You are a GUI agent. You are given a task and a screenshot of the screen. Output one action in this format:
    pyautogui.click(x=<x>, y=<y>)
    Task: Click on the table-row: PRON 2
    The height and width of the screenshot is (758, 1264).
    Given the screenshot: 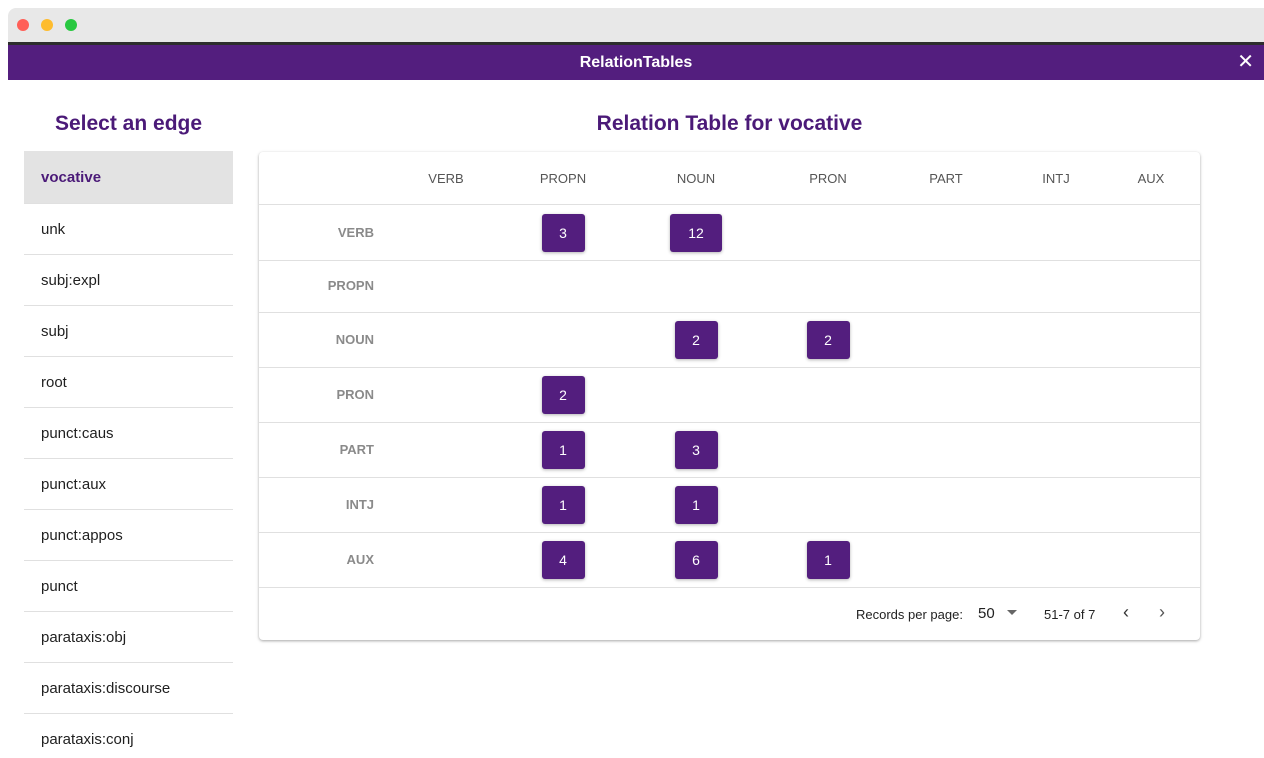 What is the action you would take?
    pyautogui.click(x=729, y=395)
    